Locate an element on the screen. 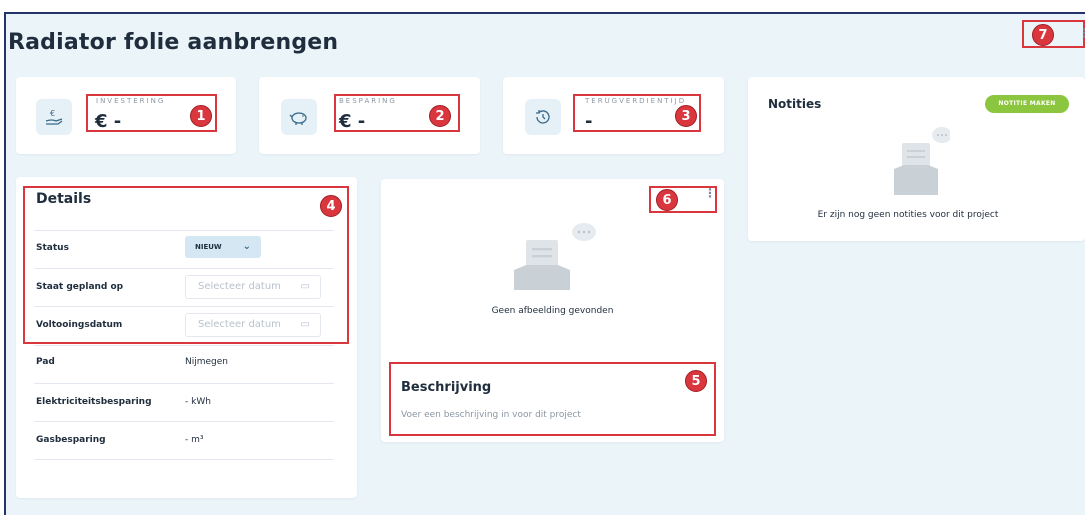 The height and width of the screenshot is (515, 1085). clock-history-icon is located at coordinates (543, 117).